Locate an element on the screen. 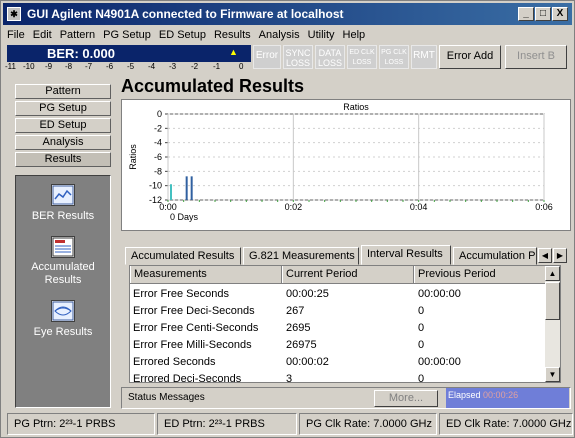 The height and width of the screenshot is (438, 575). tab-g821-measurements: G.821 Measurements is located at coordinates (301, 256).